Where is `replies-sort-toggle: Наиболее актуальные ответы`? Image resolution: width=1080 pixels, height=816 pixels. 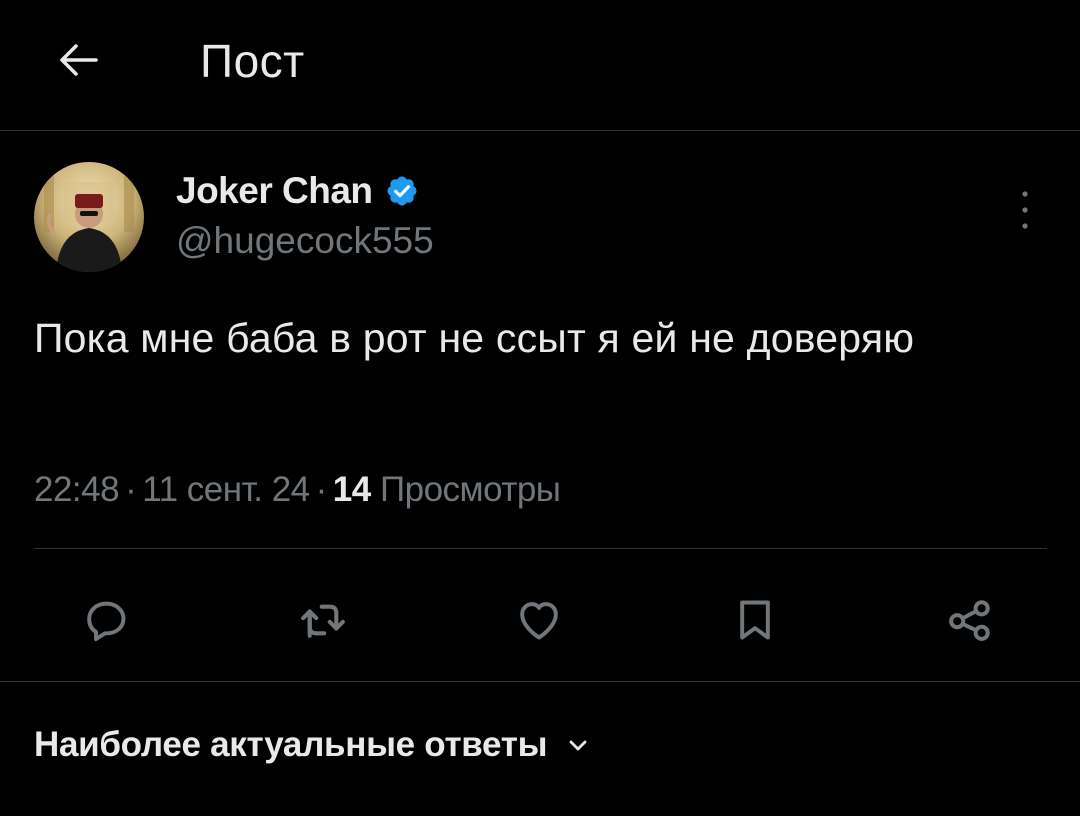
replies-sort-toggle: Наиболее актуальные ответы is located at coordinates (312, 745).